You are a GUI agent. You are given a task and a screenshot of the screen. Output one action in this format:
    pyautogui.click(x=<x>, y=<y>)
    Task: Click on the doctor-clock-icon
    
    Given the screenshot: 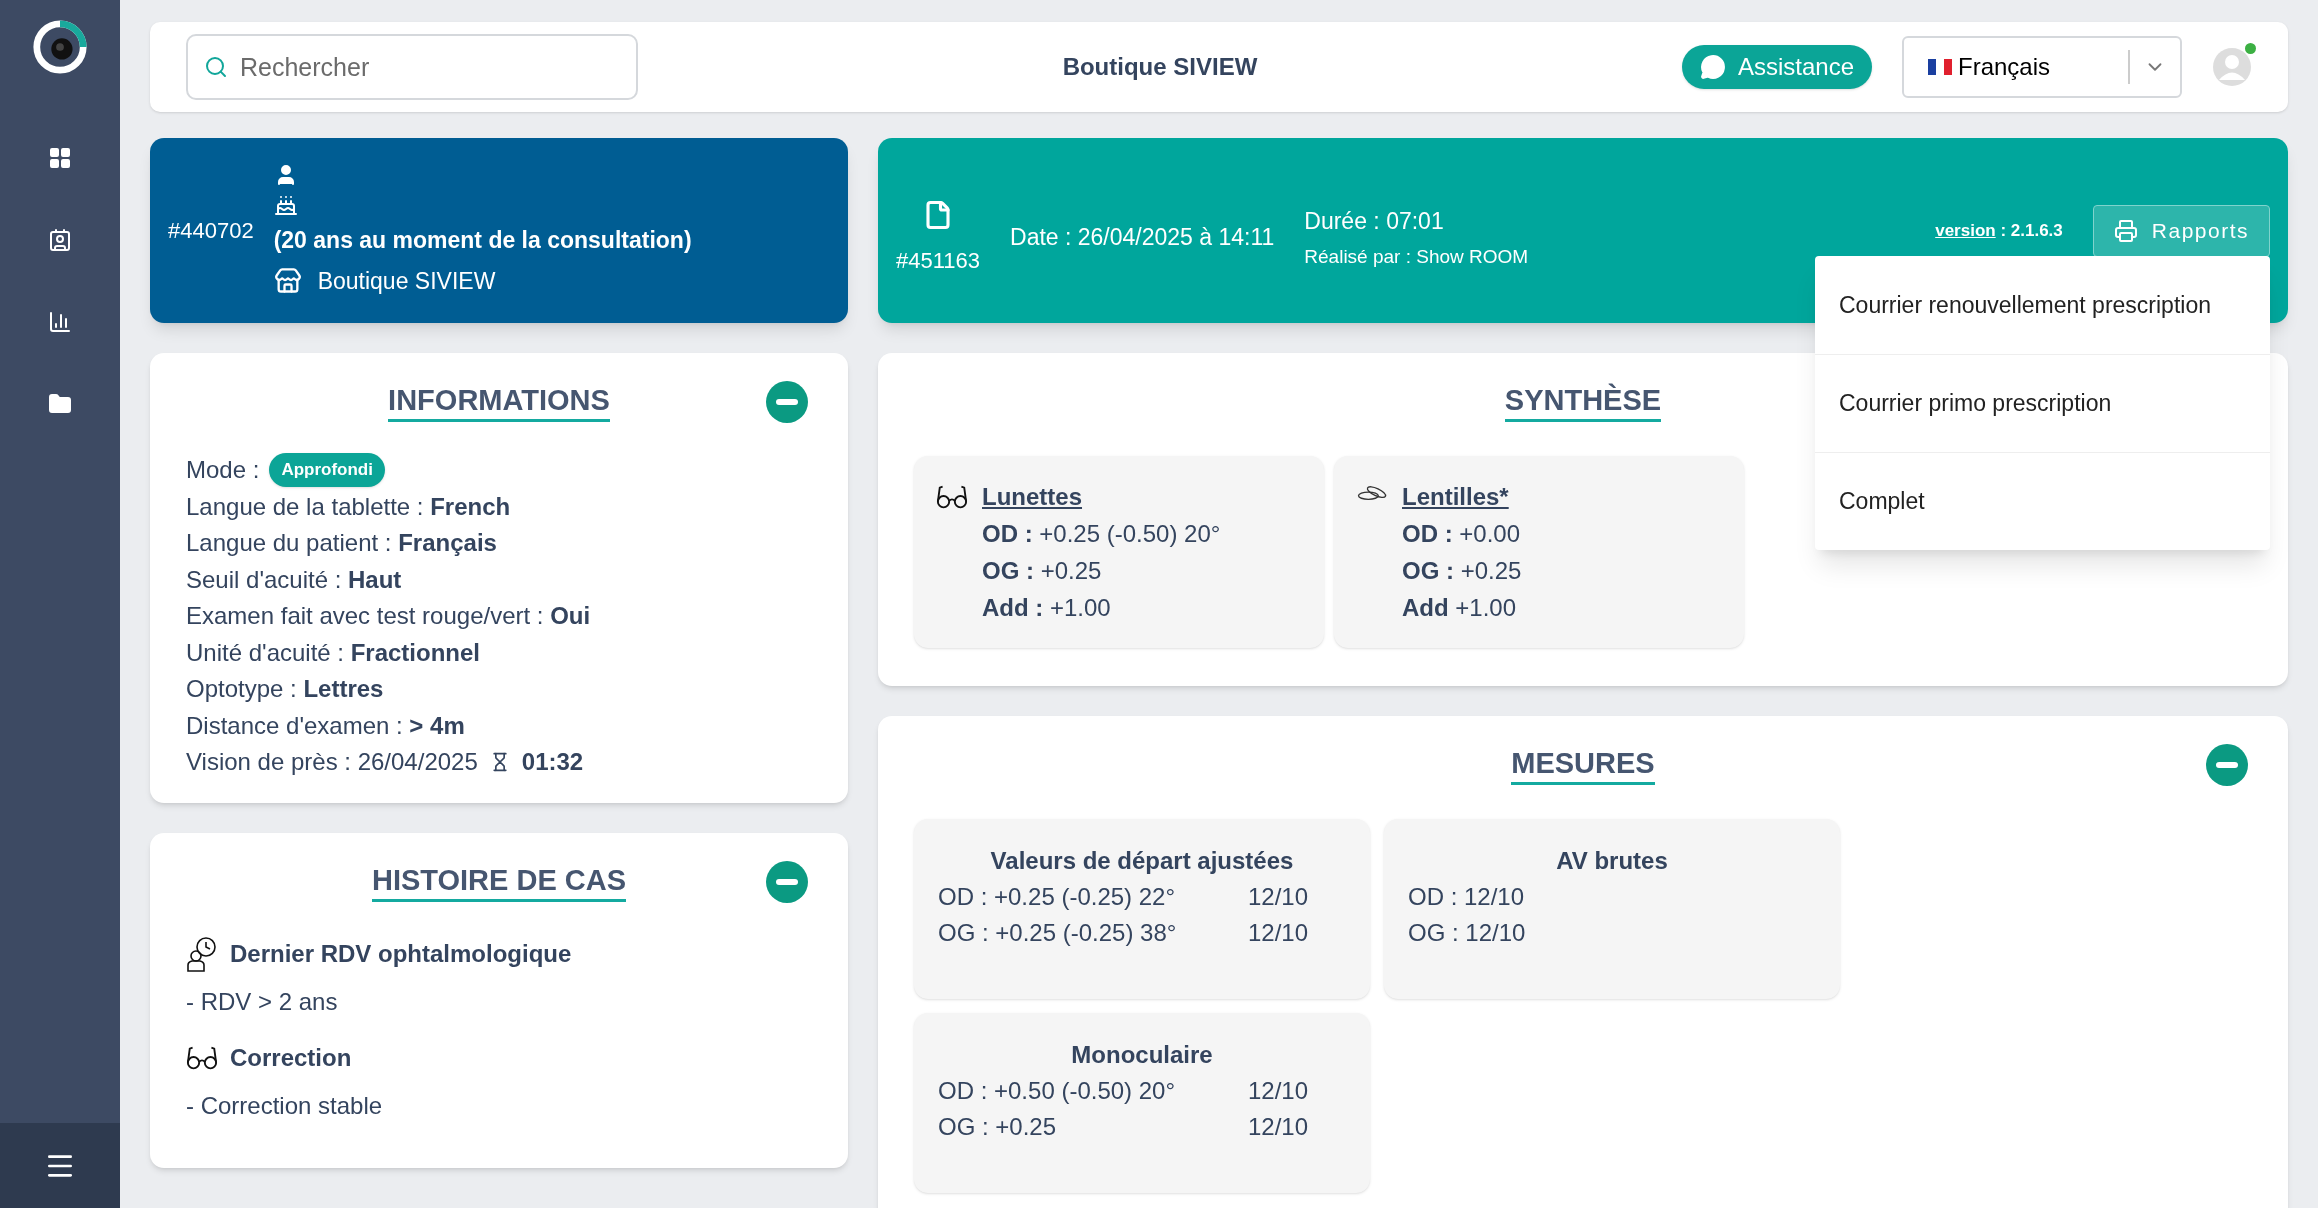 What is the action you would take?
    pyautogui.click(x=202, y=953)
    